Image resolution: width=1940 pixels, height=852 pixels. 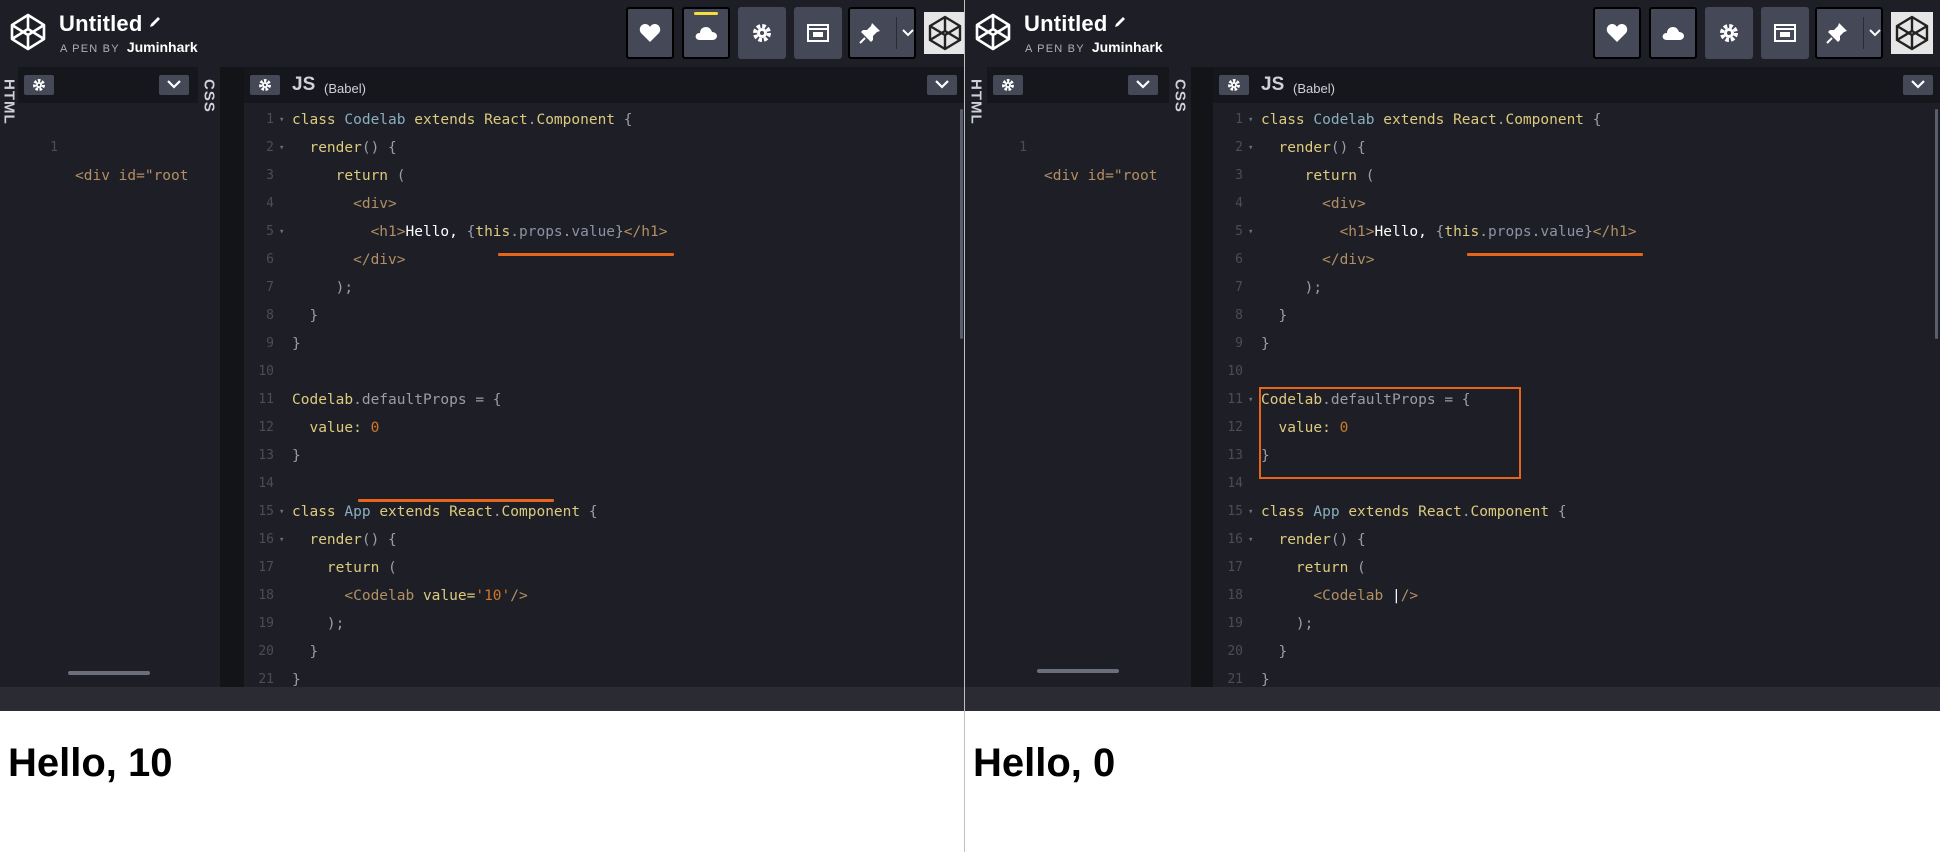 I want to click on code-token: <Codelab, so click(x=1326, y=596).